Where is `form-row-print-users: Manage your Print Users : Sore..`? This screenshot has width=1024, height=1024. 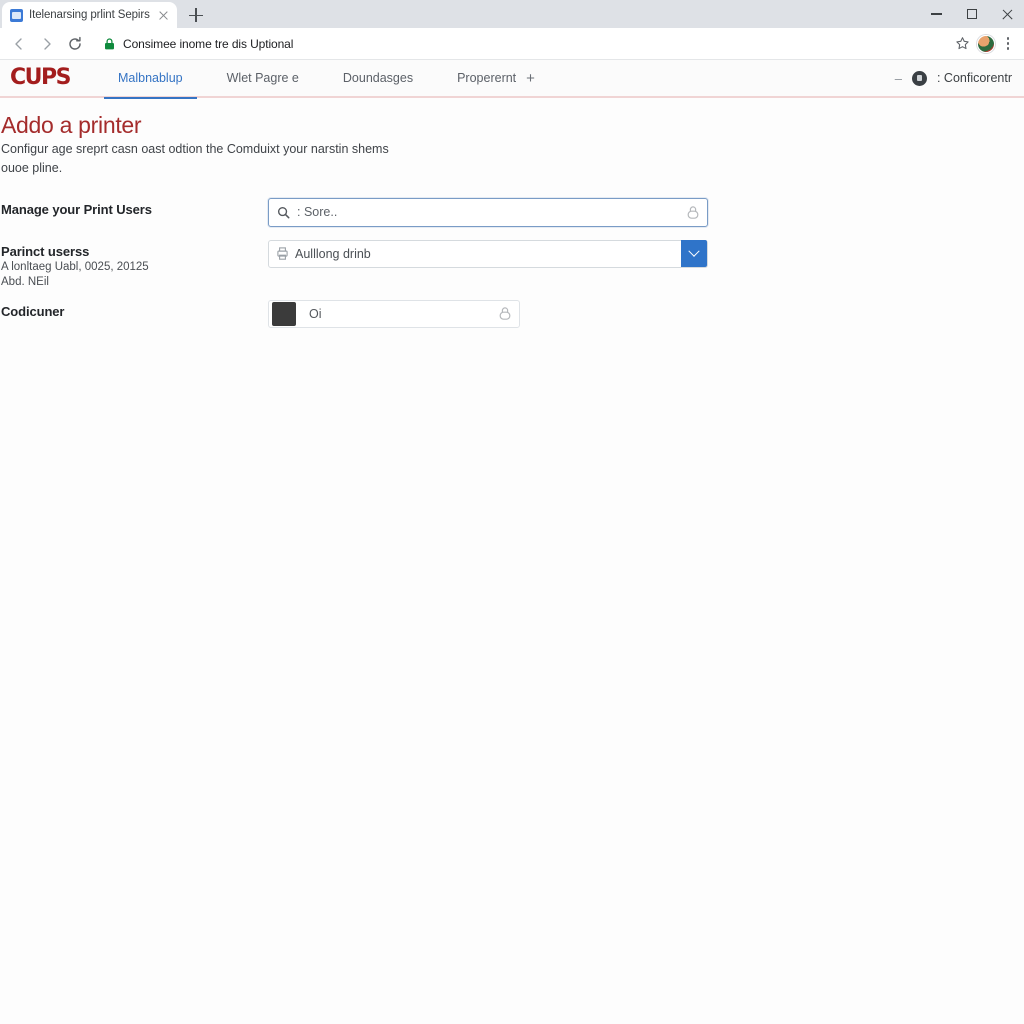 form-row-print-users: Manage your Print Users : Sore.. is located at coordinates (512, 213).